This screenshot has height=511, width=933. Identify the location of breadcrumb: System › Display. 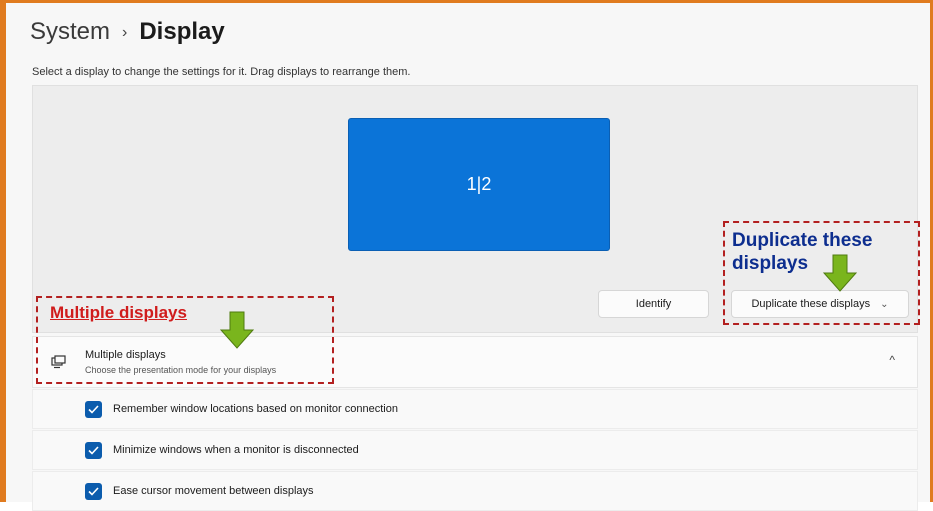
(127, 32).